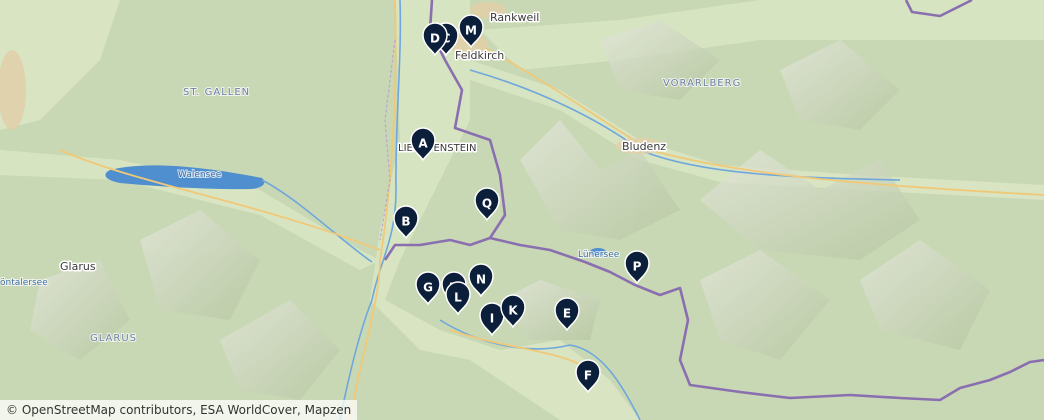 This screenshot has width=1044, height=420. I want to click on lake-label-kloentalersee: öntalersee, so click(24, 283).